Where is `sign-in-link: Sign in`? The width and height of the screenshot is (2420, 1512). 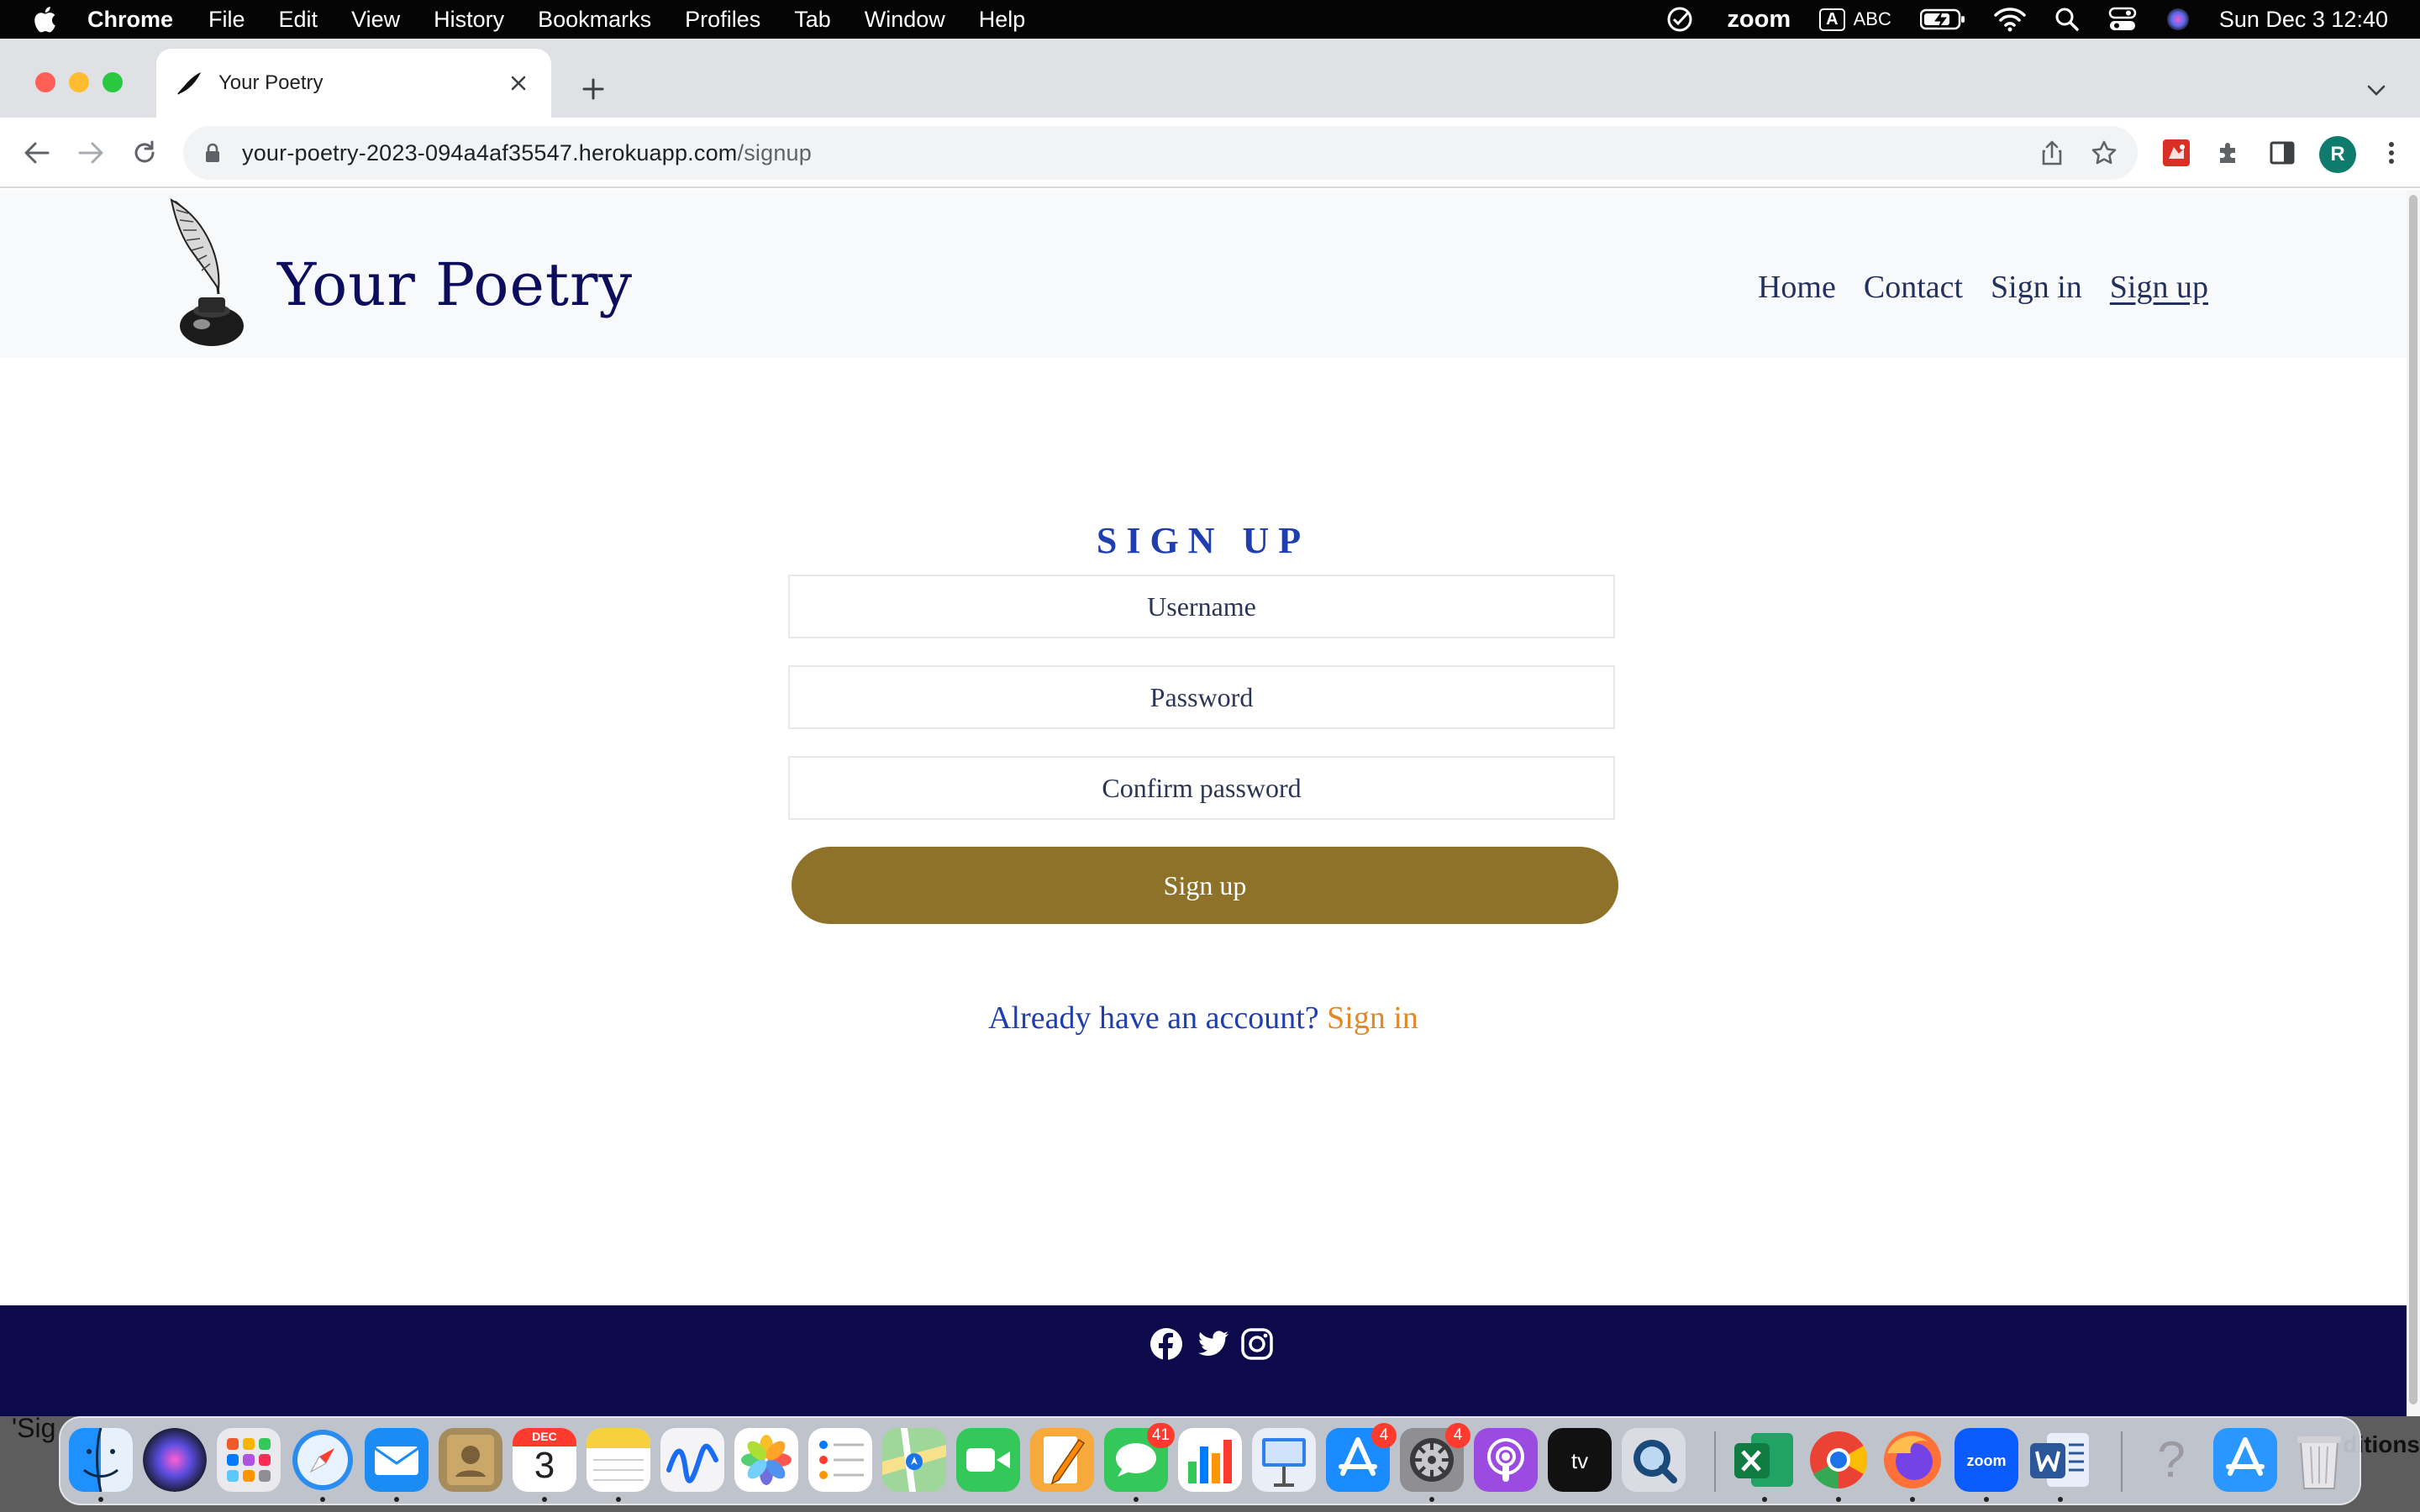 sign-in-link: Sign in is located at coordinates (1373, 1018).